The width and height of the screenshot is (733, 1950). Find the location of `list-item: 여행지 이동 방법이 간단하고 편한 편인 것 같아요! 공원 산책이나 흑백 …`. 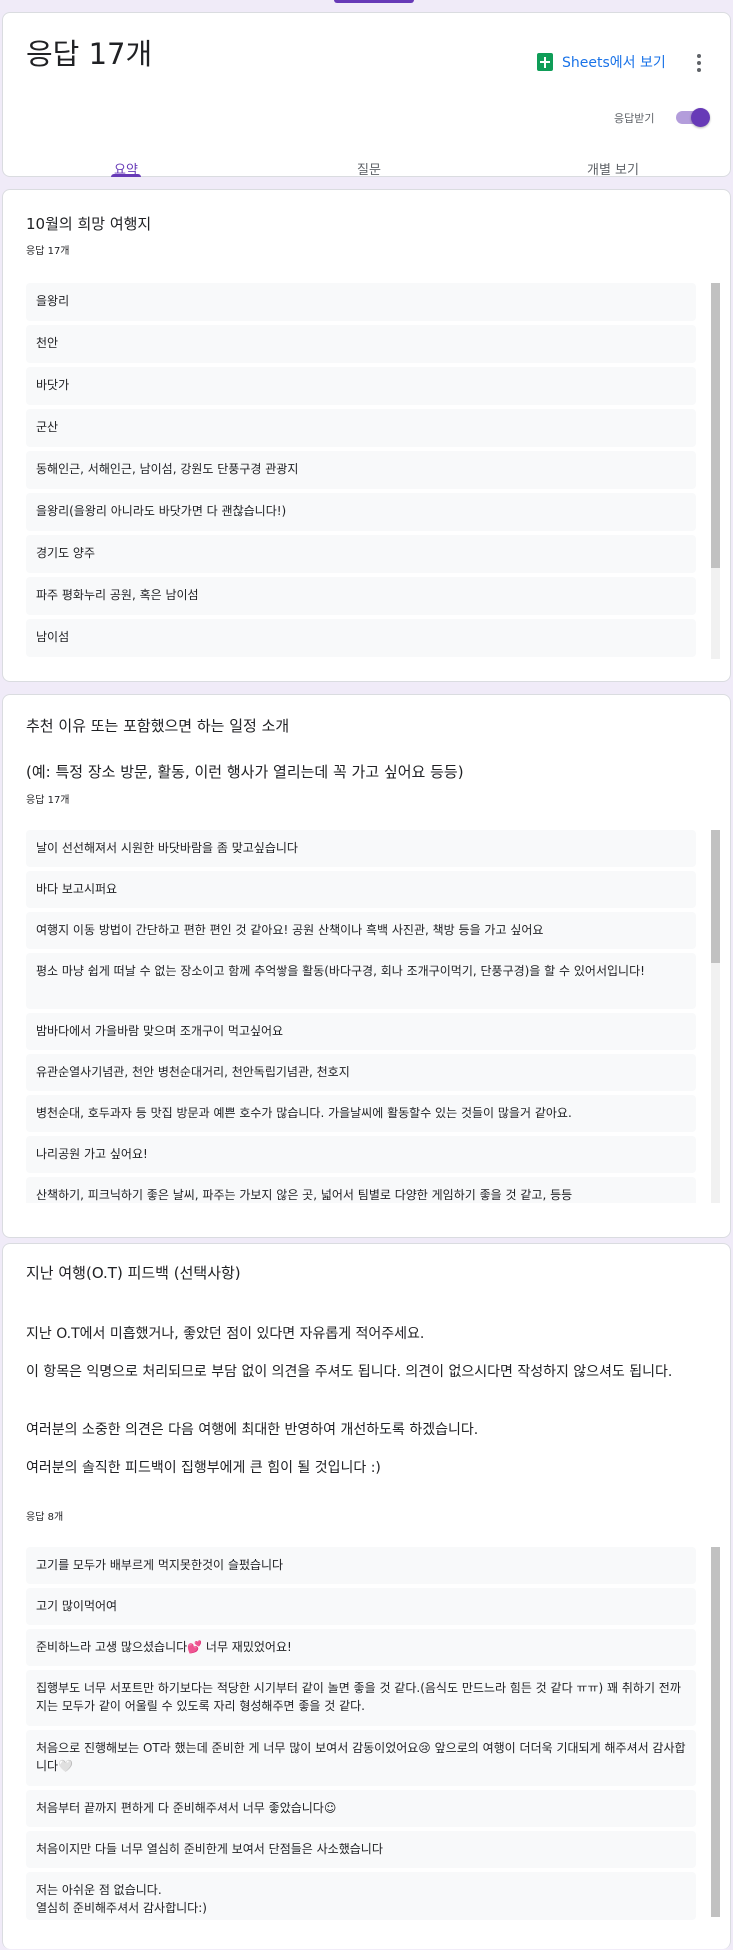

list-item: 여행지 이동 방법이 간단하고 편한 편인 것 같아요! 공원 산책이나 흑백 … is located at coordinates (361, 930).